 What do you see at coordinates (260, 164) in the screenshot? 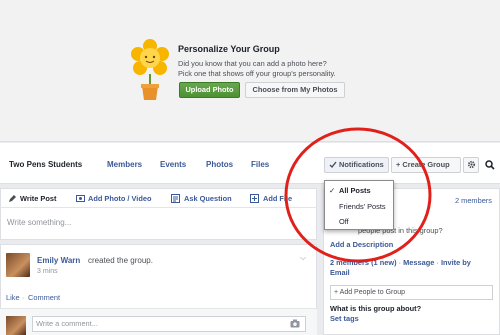
I see `nav-files: Files` at bounding box center [260, 164].